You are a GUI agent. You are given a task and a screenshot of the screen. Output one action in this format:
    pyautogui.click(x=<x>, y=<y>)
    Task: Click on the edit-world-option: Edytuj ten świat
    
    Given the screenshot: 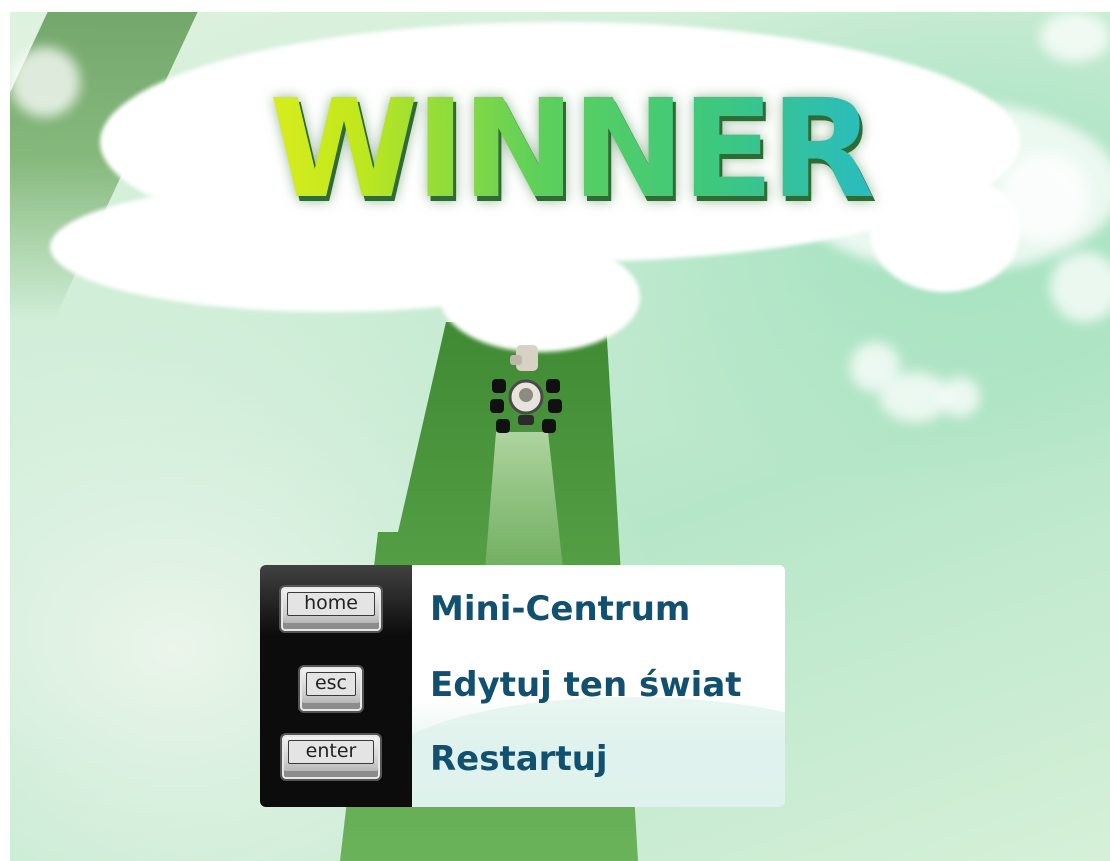 What is the action you would take?
    pyautogui.click(x=586, y=685)
    